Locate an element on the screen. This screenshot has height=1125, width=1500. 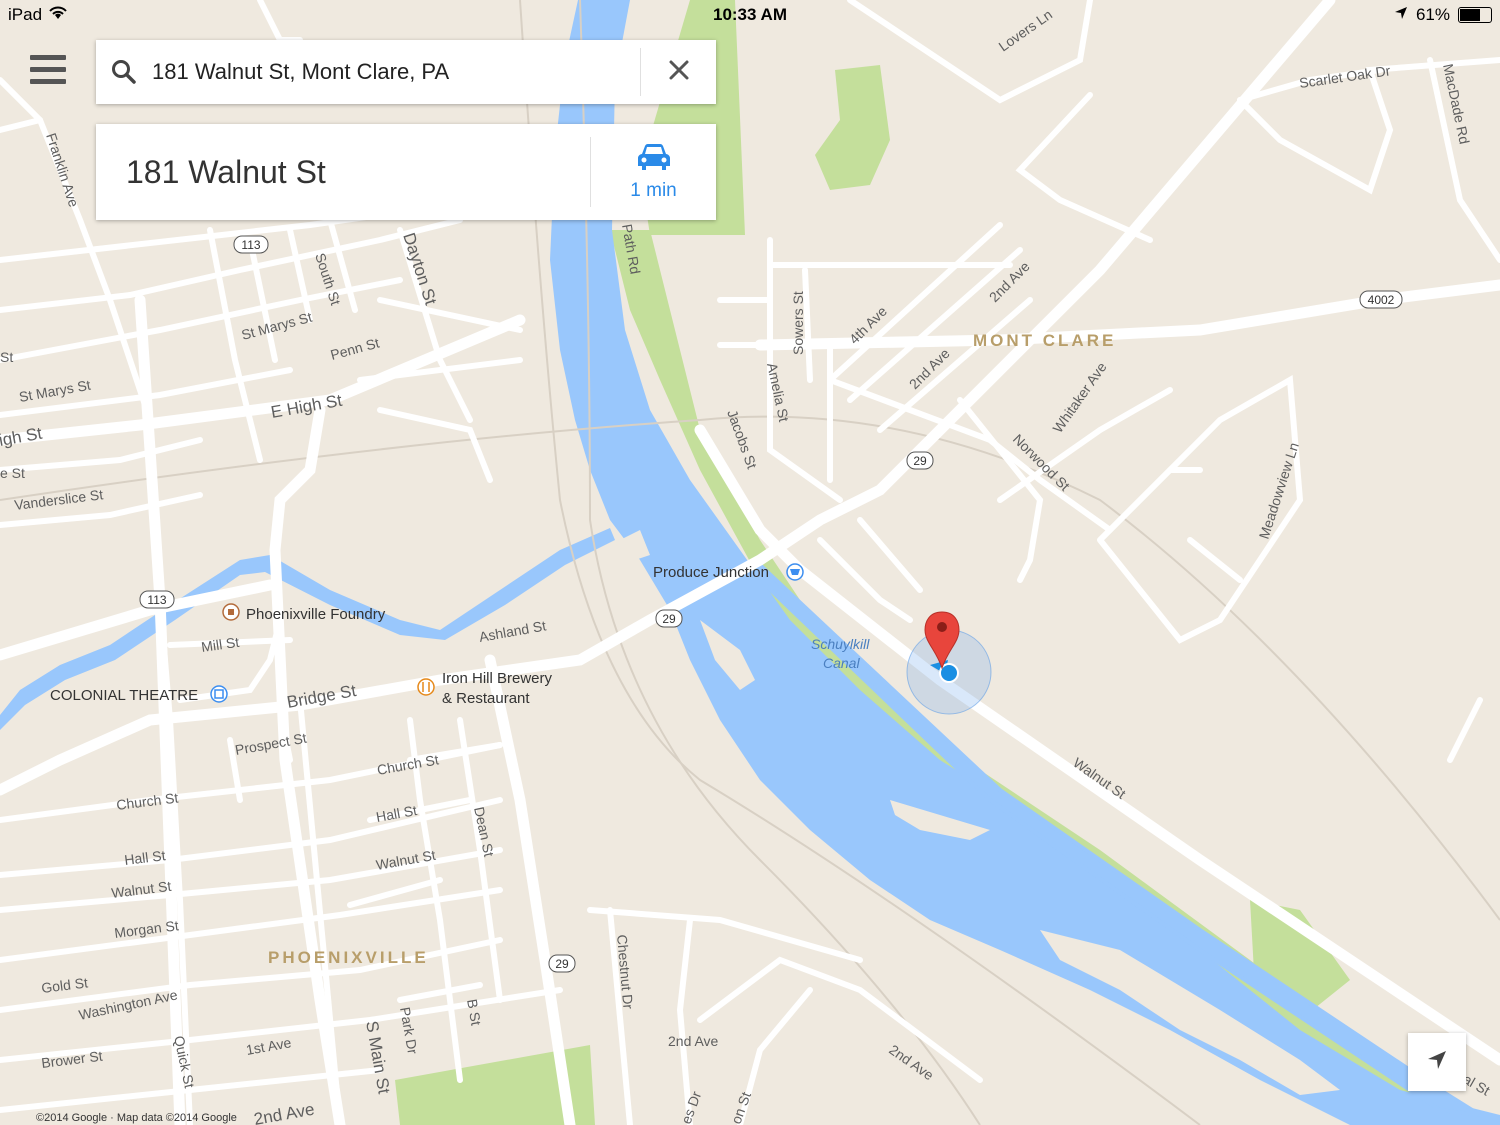
search-query: 181 Walnut St, Mont Clare, PA is located at coordinates (396, 72).